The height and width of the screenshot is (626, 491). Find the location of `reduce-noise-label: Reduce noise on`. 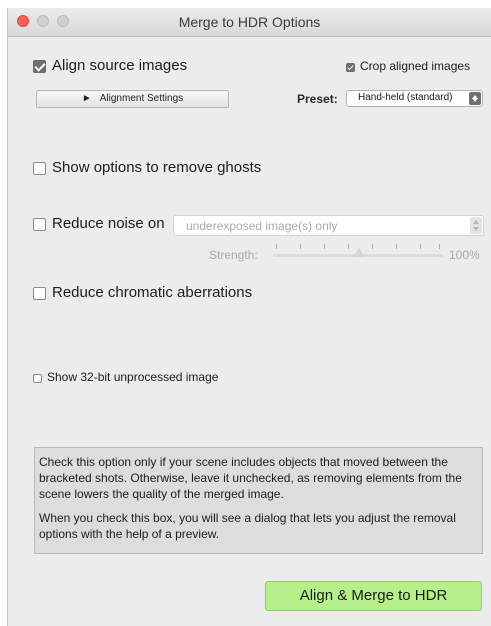

reduce-noise-label: Reduce noise on is located at coordinates (108, 223).